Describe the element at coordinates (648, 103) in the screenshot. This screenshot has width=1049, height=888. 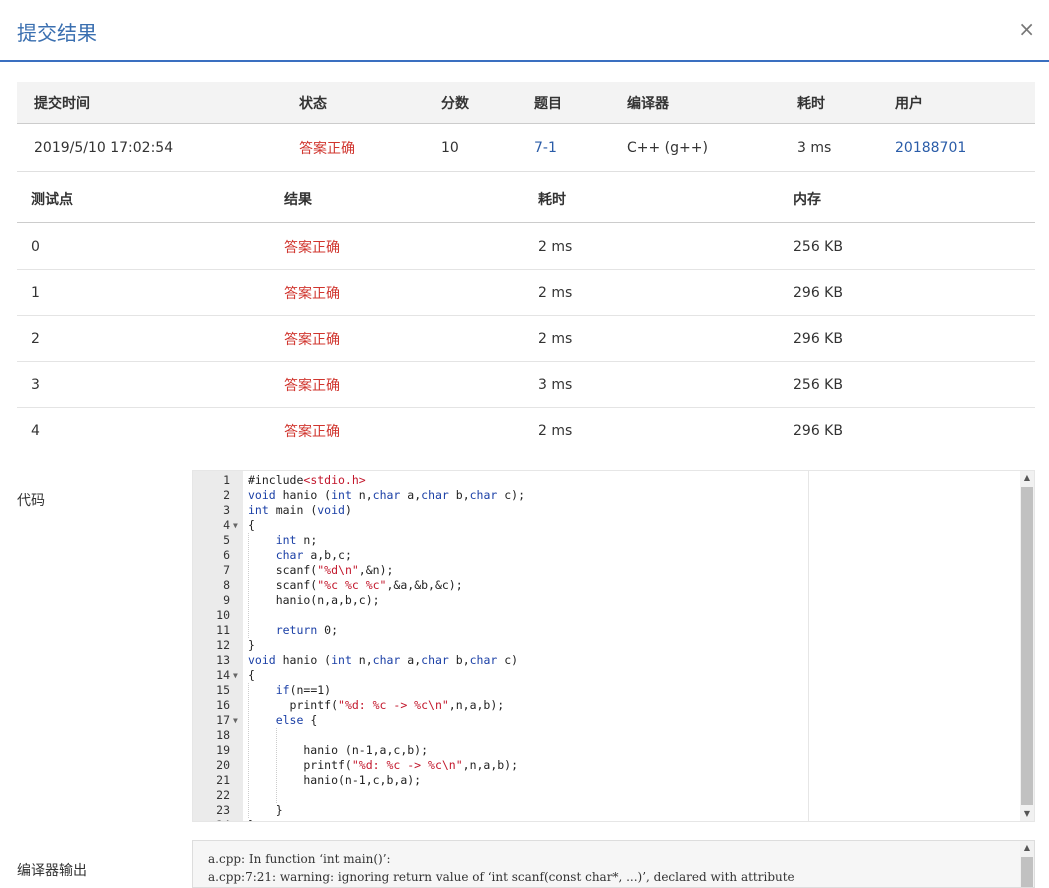
I see `header-compiler: 编译器` at that location.